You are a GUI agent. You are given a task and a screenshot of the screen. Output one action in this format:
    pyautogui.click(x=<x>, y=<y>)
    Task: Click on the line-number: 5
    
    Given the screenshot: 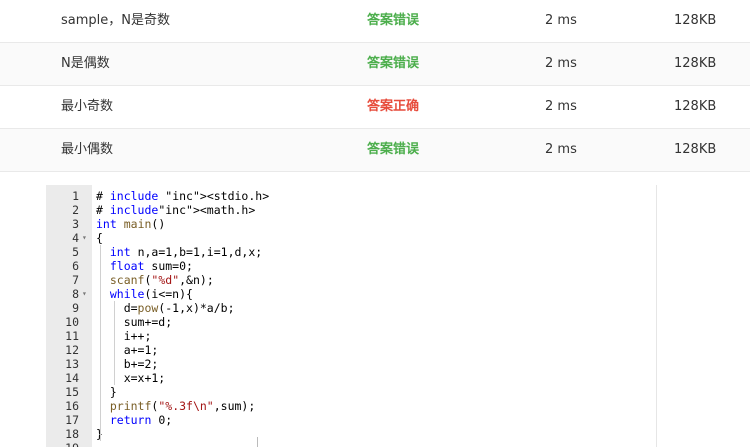 What is the action you would take?
    pyautogui.click(x=75, y=252)
    